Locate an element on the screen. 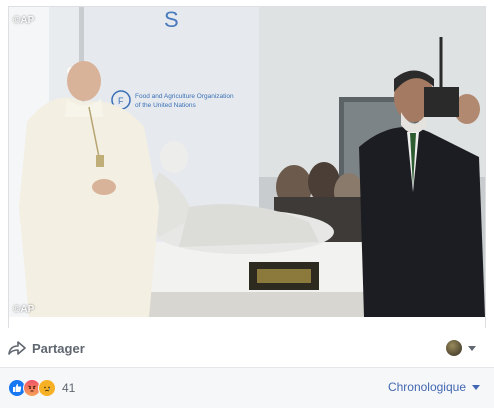 This screenshot has height=408, width=494. reaction-bar: 41 Chronologique is located at coordinates (247, 388).